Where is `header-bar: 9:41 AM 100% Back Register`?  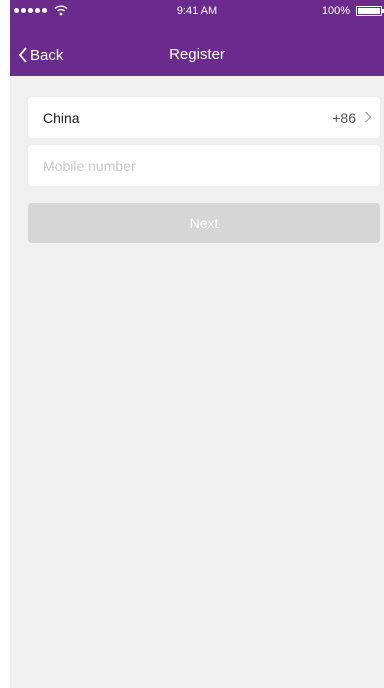 header-bar: 9:41 AM 100% Back Register is located at coordinates (197, 38).